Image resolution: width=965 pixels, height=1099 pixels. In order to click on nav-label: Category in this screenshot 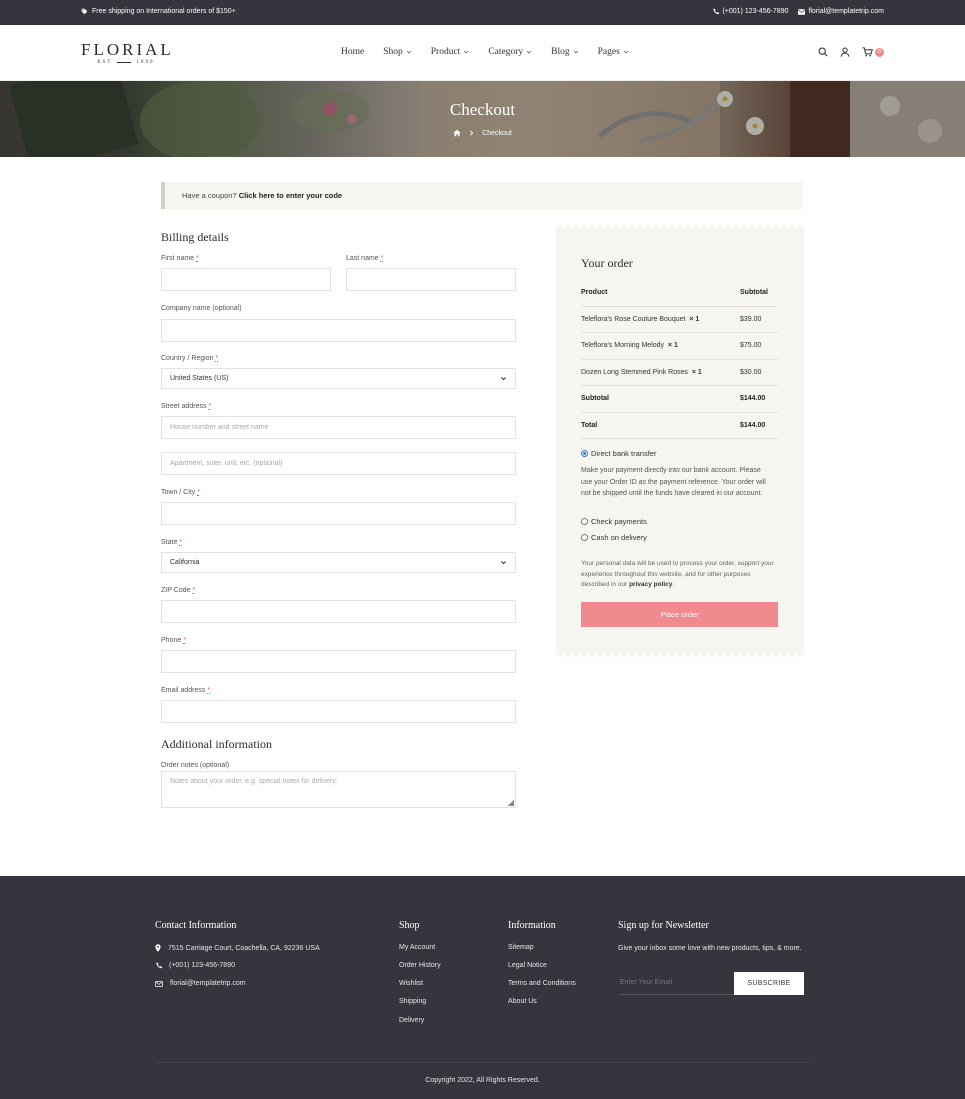, I will do `click(506, 52)`.